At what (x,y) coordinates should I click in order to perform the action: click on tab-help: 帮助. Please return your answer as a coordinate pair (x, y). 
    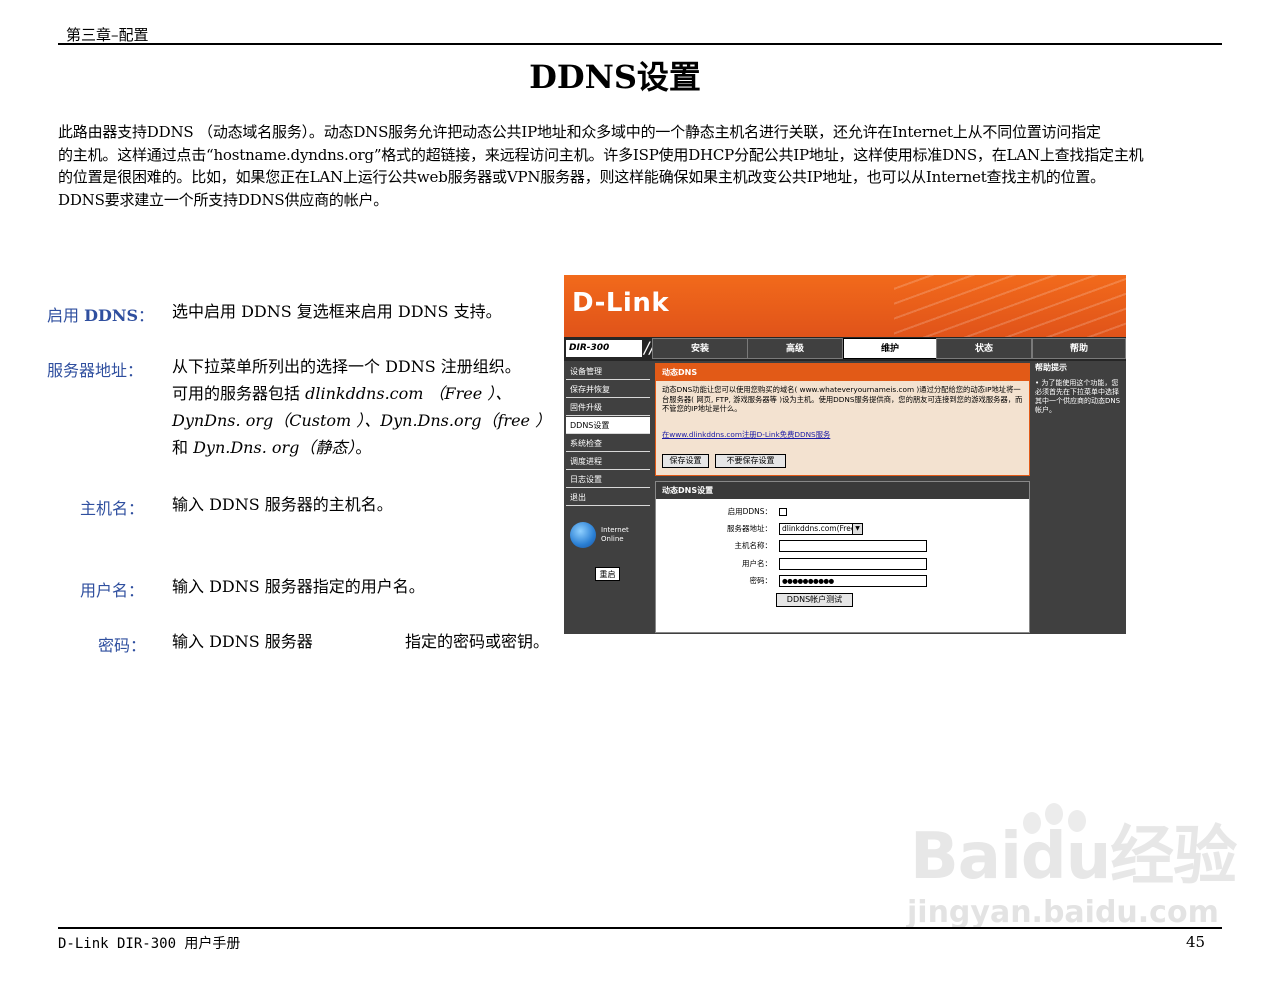
    Looking at the image, I should click on (1079, 348).